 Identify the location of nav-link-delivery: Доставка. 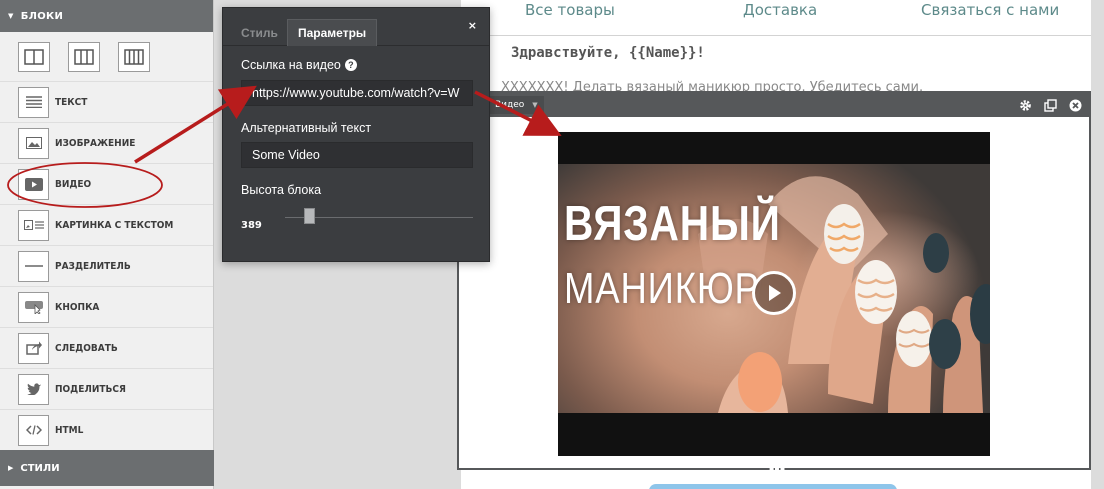
(780, 10).